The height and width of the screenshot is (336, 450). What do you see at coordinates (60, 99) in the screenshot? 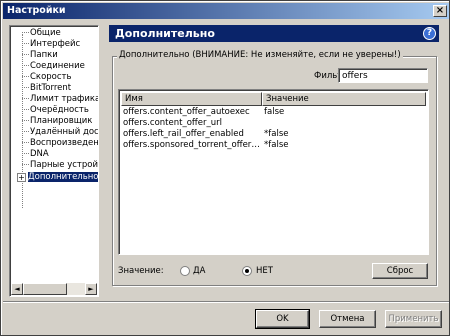
I see `tree-item-traffic-limit: Лимит трафика` at bounding box center [60, 99].